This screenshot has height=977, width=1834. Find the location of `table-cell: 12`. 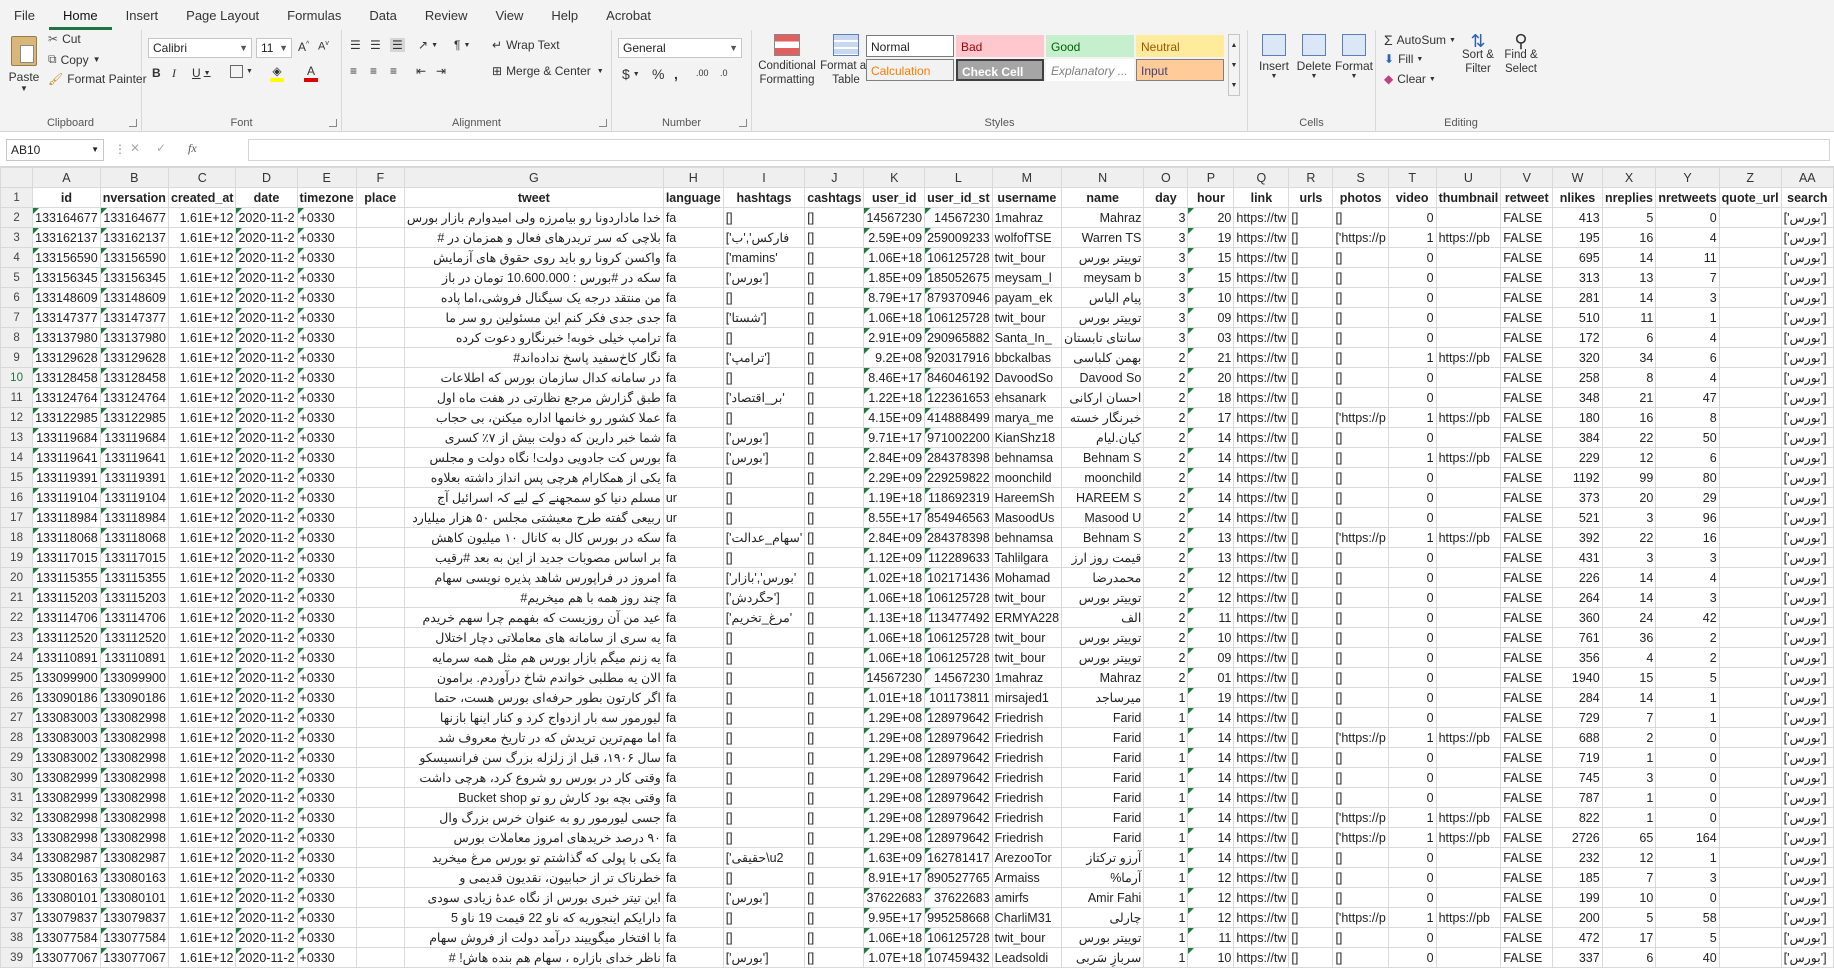

table-cell: 12 is located at coordinates (1211, 897).